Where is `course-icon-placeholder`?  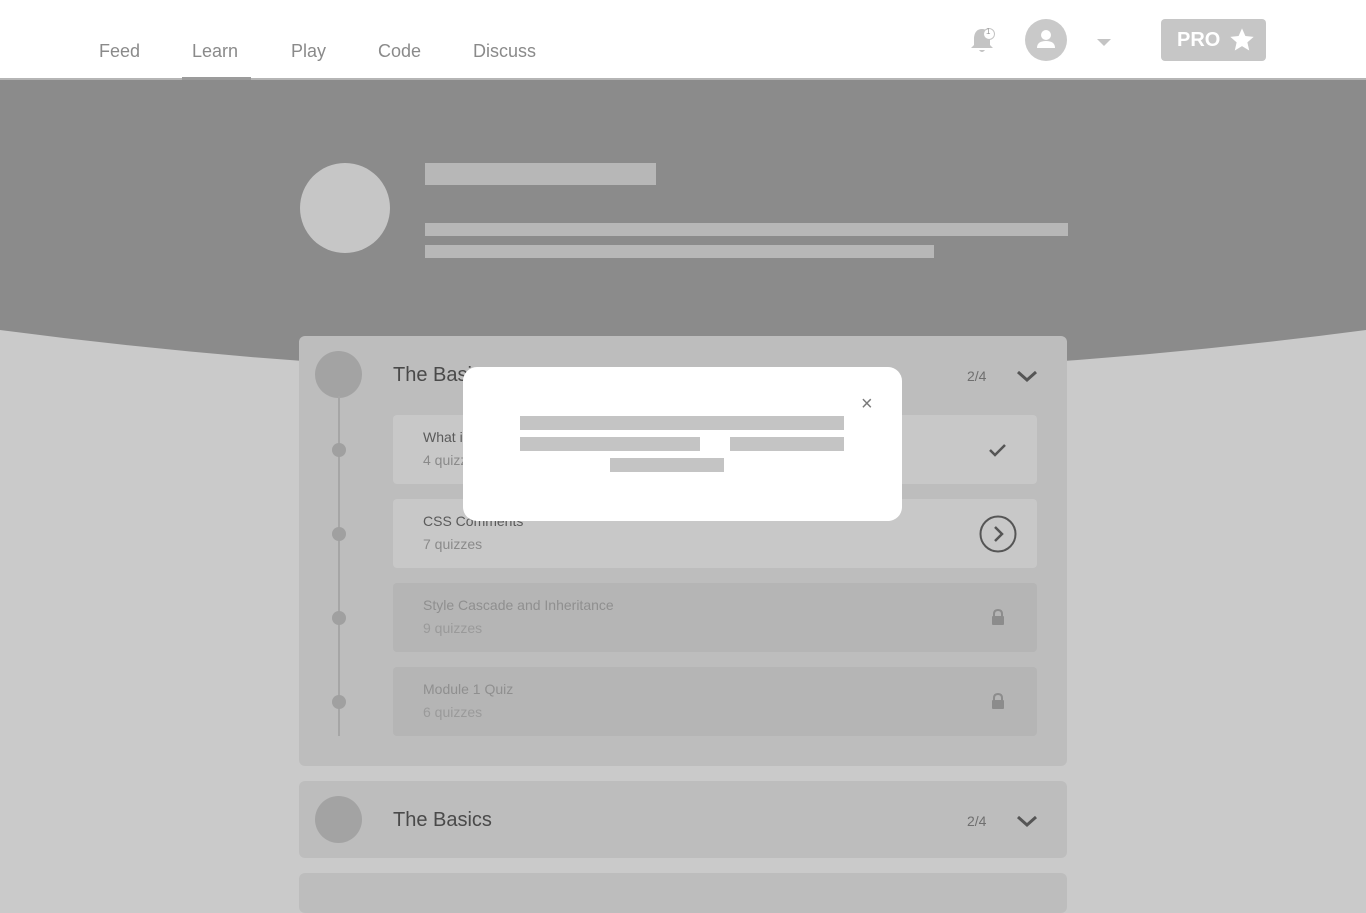 course-icon-placeholder is located at coordinates (345, 208).